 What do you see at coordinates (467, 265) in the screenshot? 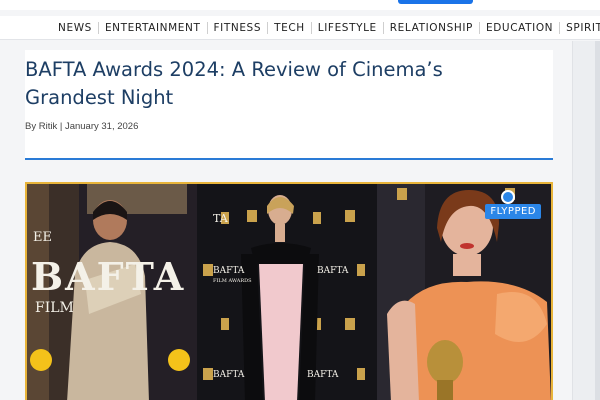
I see `person-right-neck` at bounding box center [467, 265].